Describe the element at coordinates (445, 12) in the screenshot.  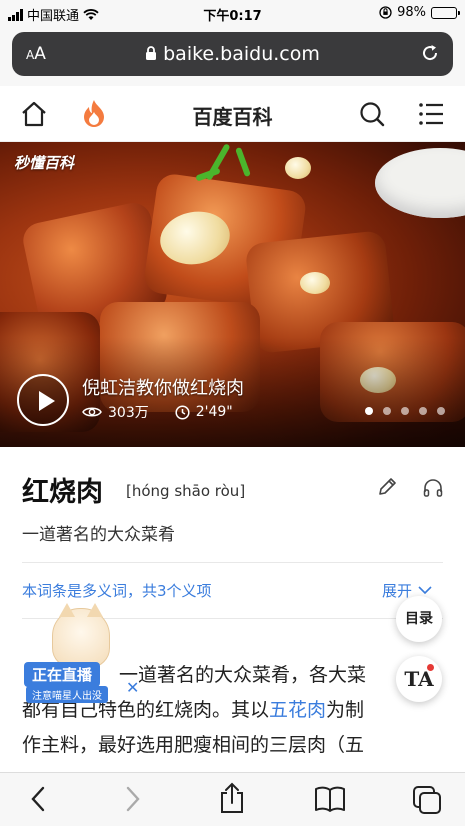
I see `battery-icon` at that location.